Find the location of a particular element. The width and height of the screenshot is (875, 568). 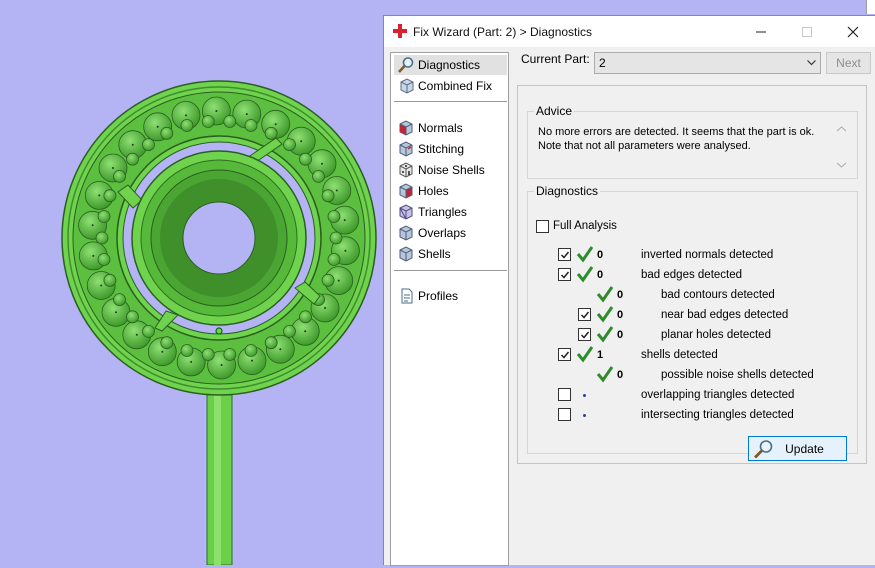

diagnostic-label: bad edges detected is located at coordinates (692, 275).